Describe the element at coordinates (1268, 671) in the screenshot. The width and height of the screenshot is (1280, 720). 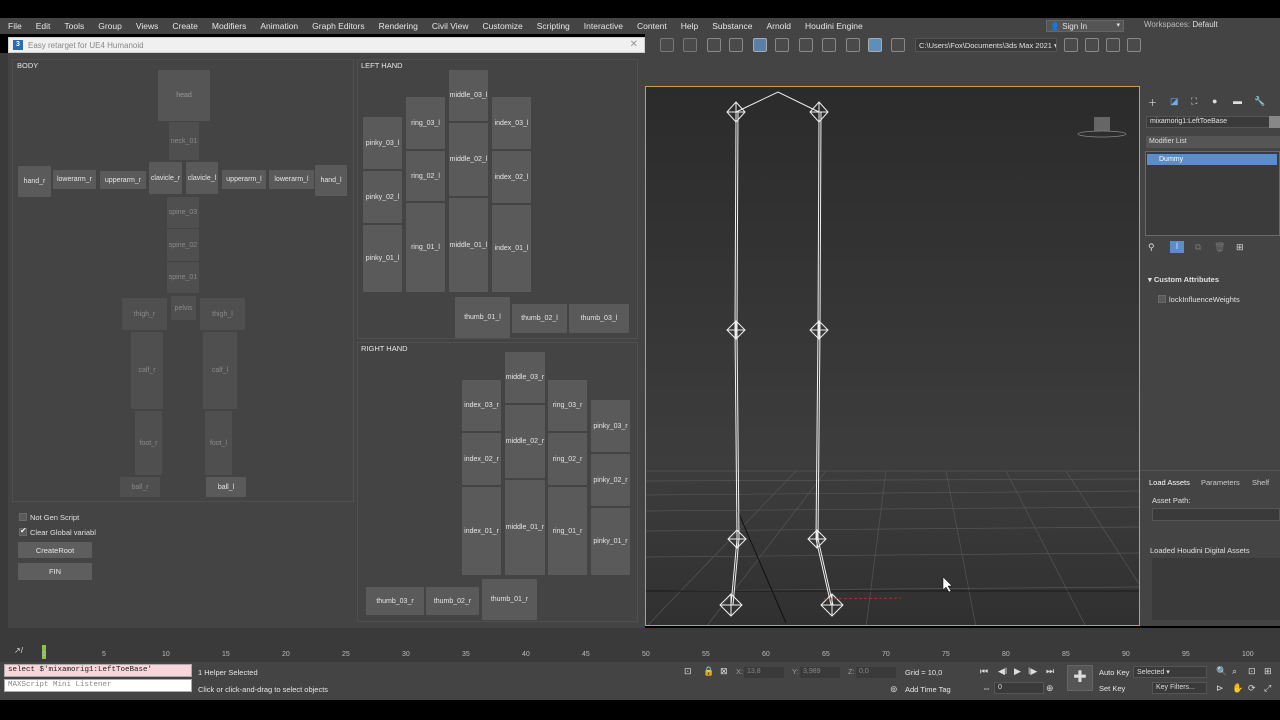
I see `zoom-extents-all-icon: ⊞` at that location.